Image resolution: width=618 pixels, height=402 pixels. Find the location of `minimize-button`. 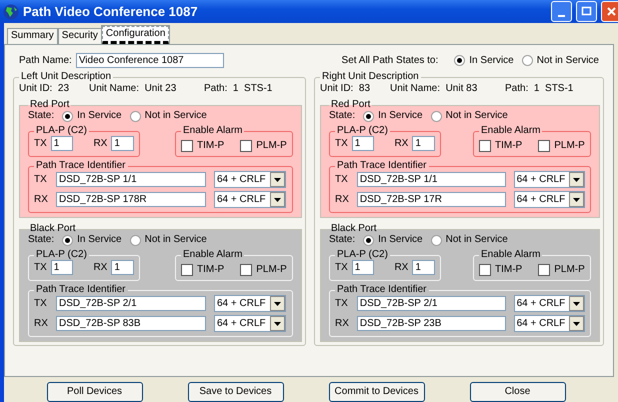

minimize-button is located at coordinates (561, 11).